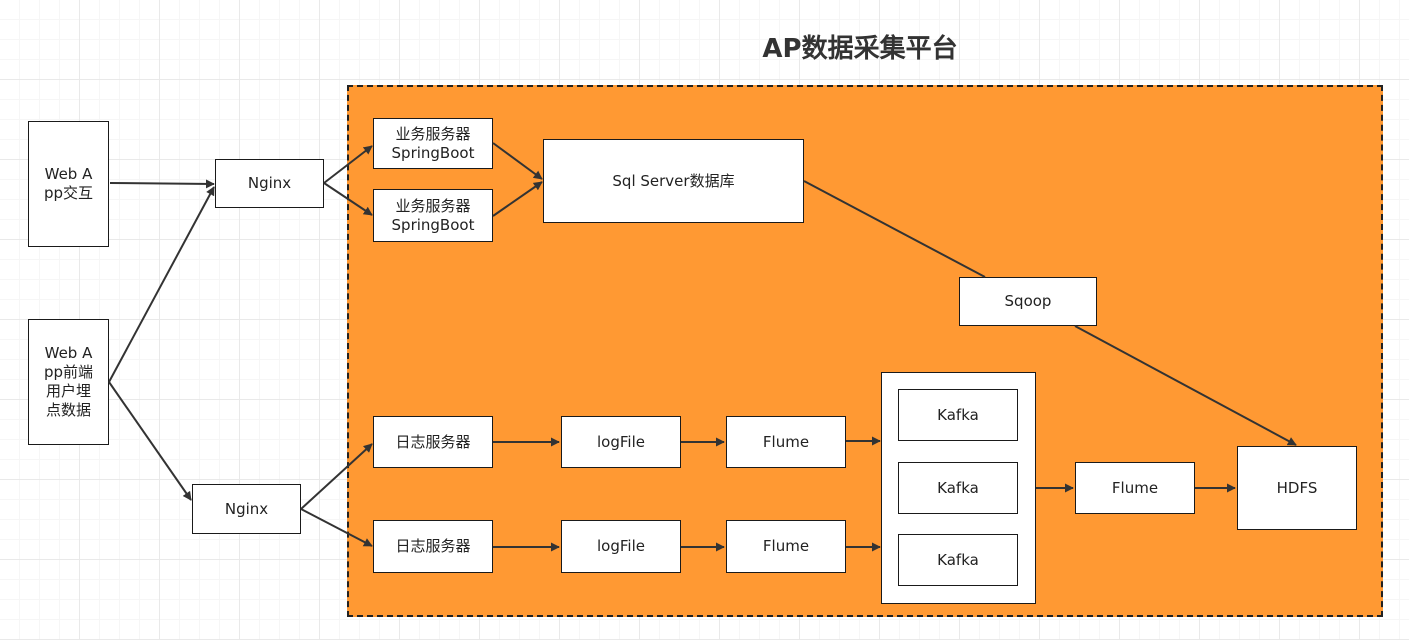 The width and height of the screenshot is (1409, 640). I want to click on nginx-bottom-node: Nginx, so click(246, 509).